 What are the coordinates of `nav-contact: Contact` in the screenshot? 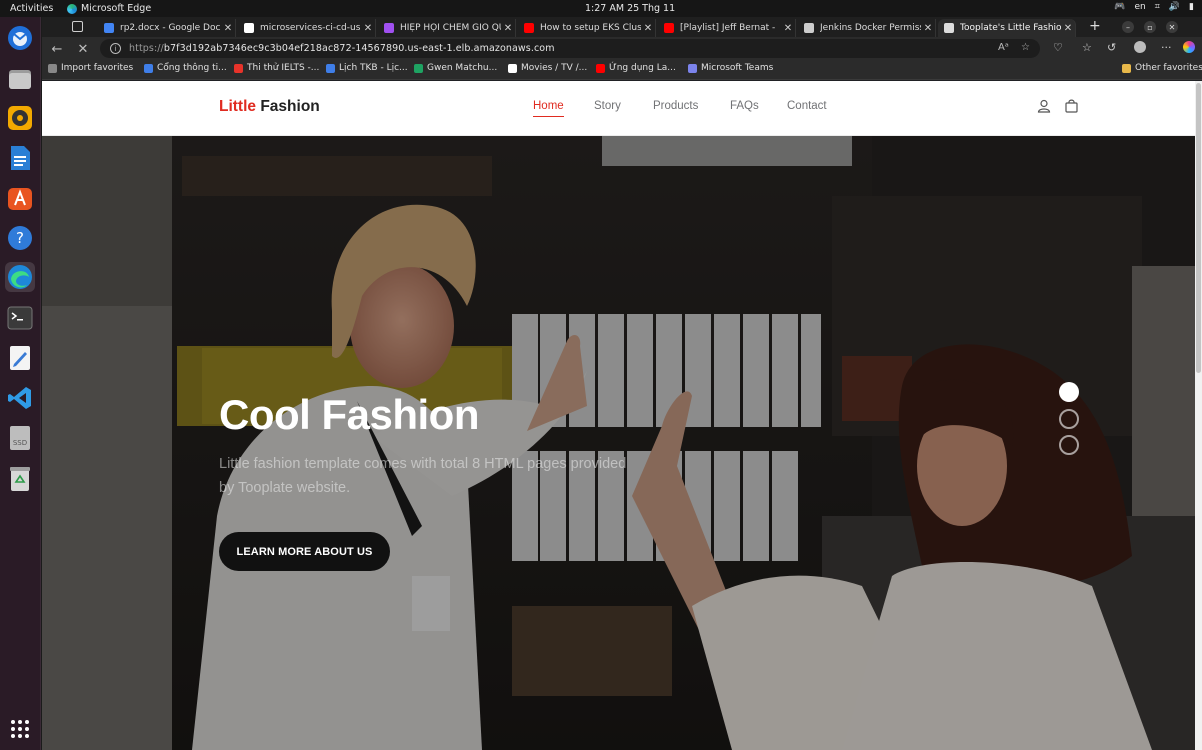 It's located at (807, 106).